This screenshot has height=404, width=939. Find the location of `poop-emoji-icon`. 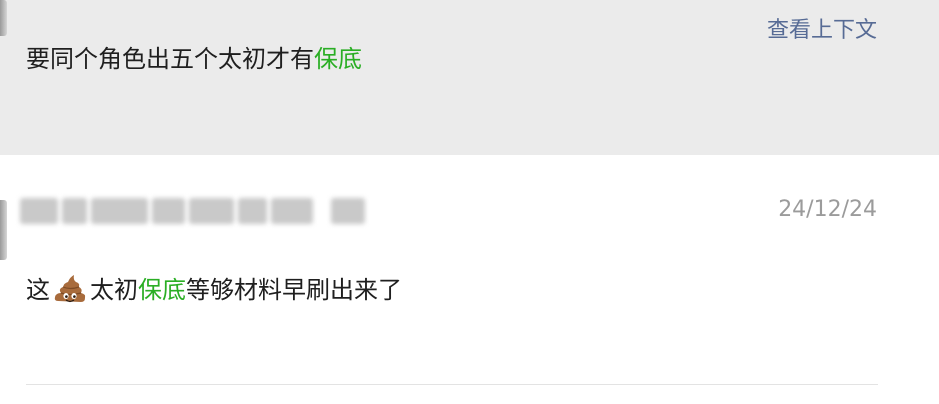

poop-emoji-icon is located at coordinates (70, 289).